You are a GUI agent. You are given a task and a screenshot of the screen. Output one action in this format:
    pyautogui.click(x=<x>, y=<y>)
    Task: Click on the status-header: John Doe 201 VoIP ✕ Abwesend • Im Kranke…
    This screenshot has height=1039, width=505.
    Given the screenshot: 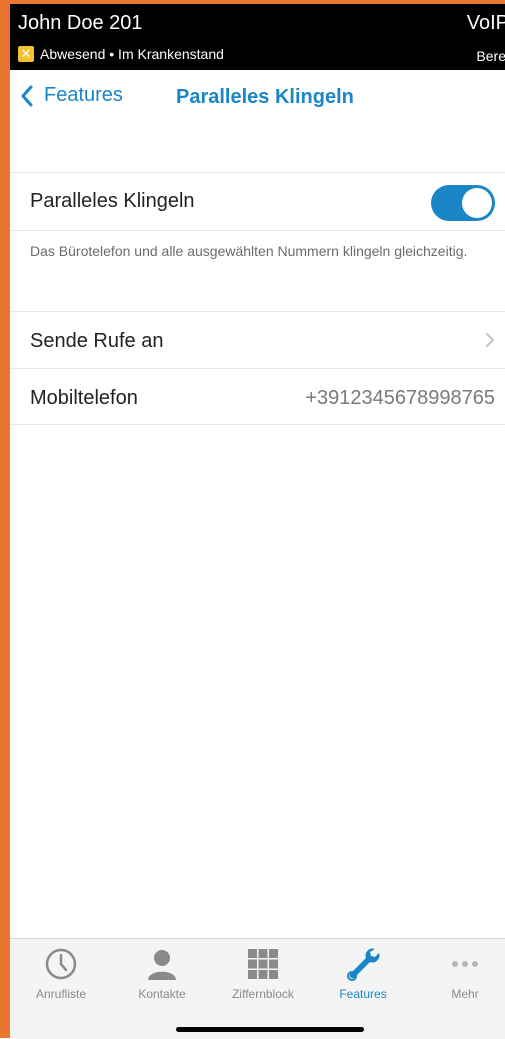 What is the action you would take?
    pyautogui.click(x=257, y=37)
    